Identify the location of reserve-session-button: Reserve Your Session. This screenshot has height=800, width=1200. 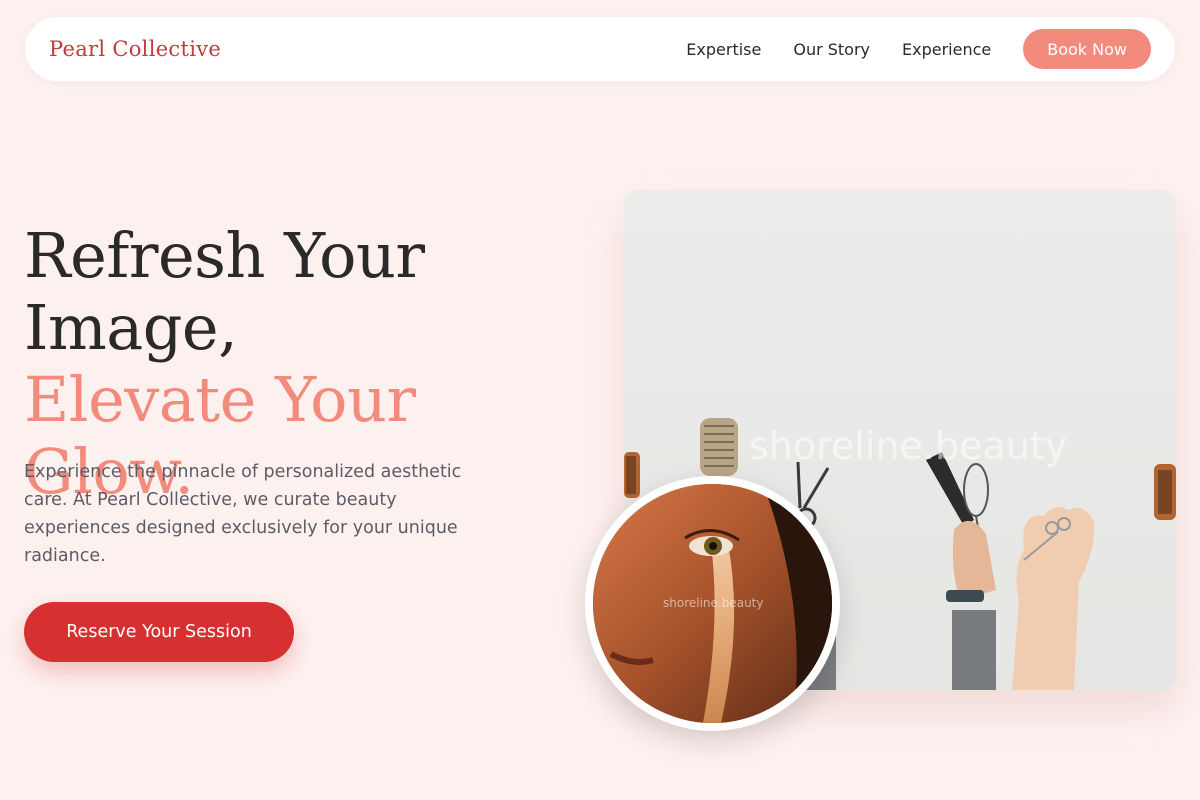
(159, 632).